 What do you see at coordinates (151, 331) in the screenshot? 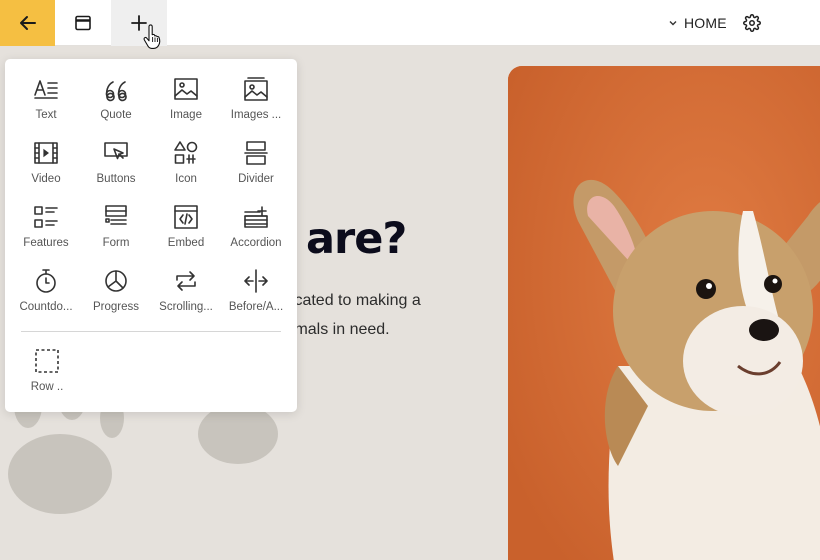
I see `divider` at bounding box center [151, 331].